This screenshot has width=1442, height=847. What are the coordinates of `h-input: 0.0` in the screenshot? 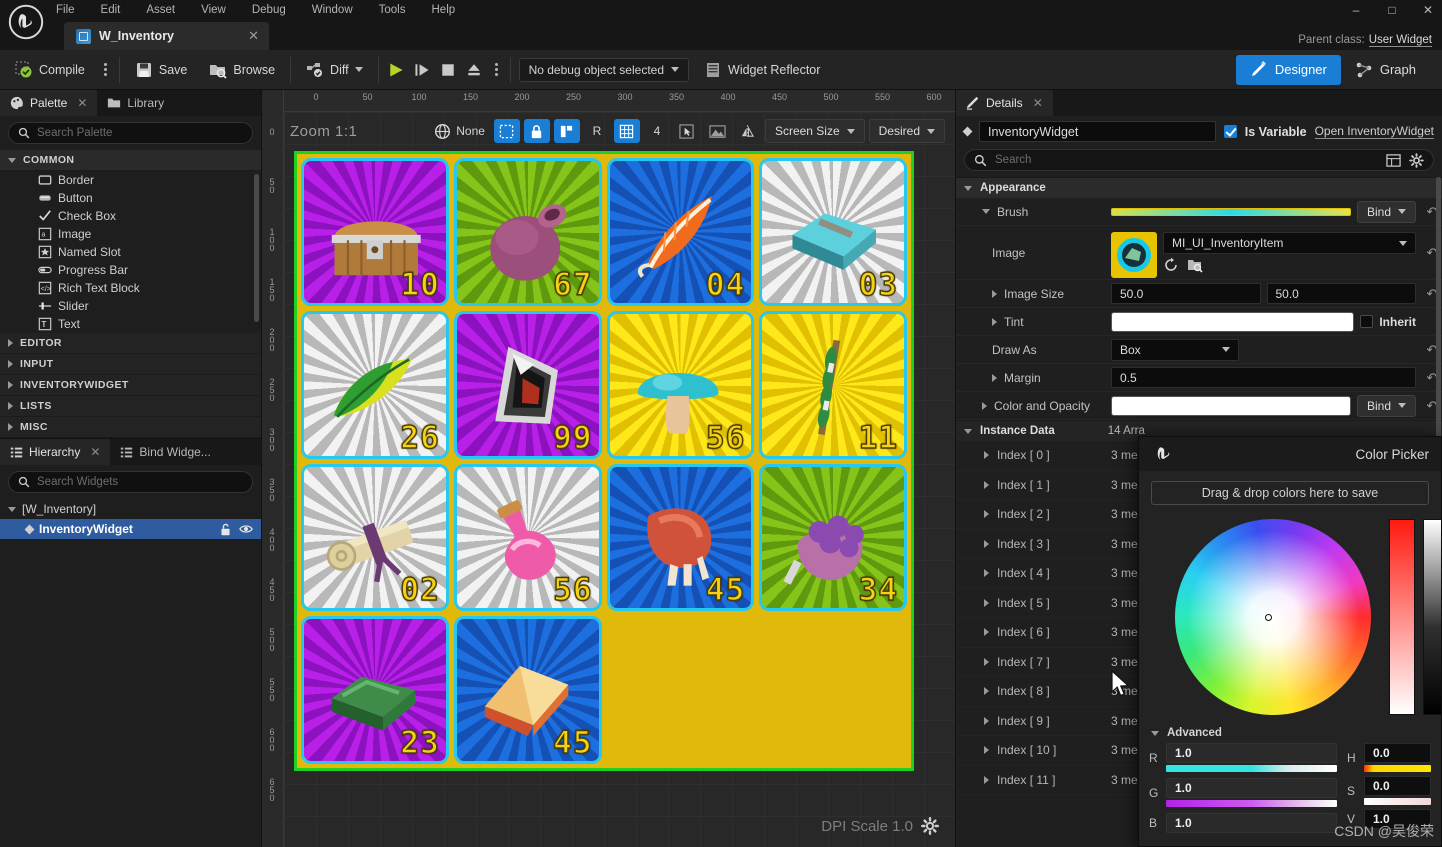 It's located at (1397, 753).